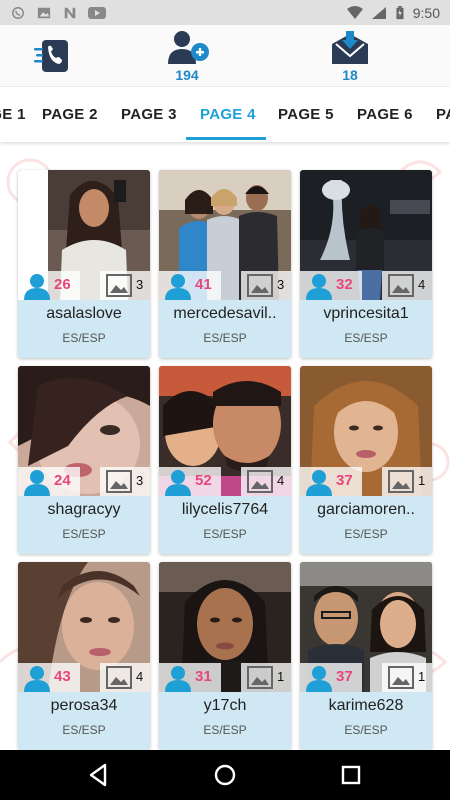 The width and height of the screenshot is (450, 800). What do you see at coordinates (354, 12) in the screenshot?
I see `wifi-icon` at bounding box center [354, 12].